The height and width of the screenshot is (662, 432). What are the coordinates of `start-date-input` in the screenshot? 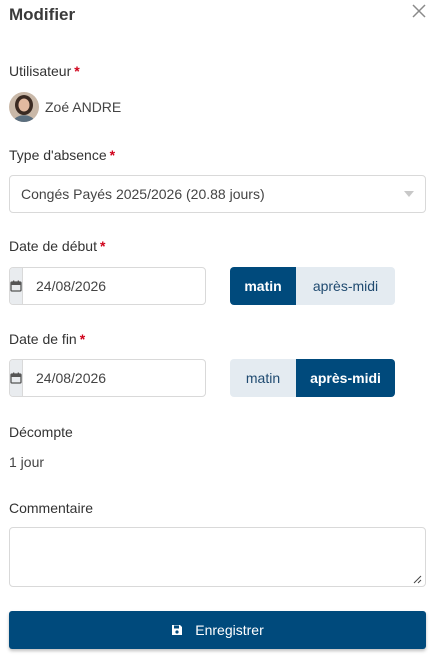 It's located at (120, 286).